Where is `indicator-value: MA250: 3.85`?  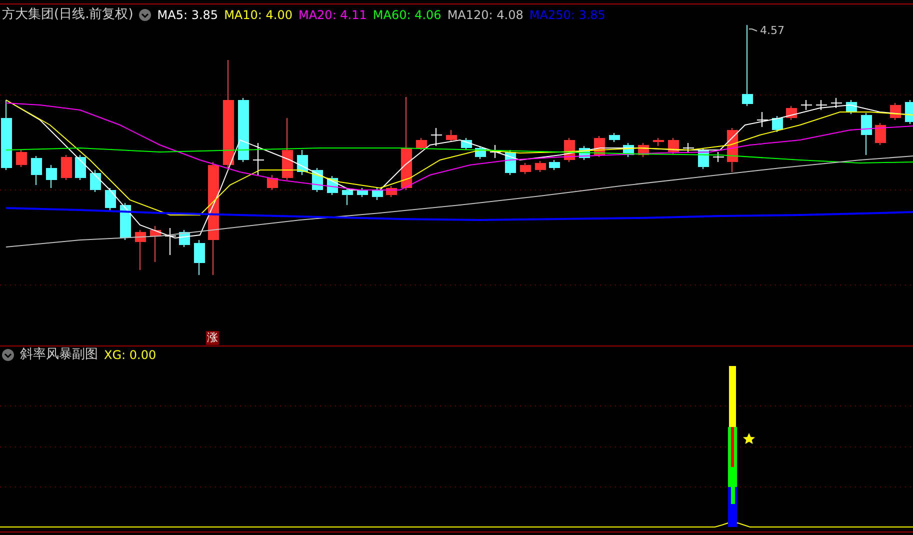 indicator-value: MA250: 3.85 is located at coordinates (567, 15).